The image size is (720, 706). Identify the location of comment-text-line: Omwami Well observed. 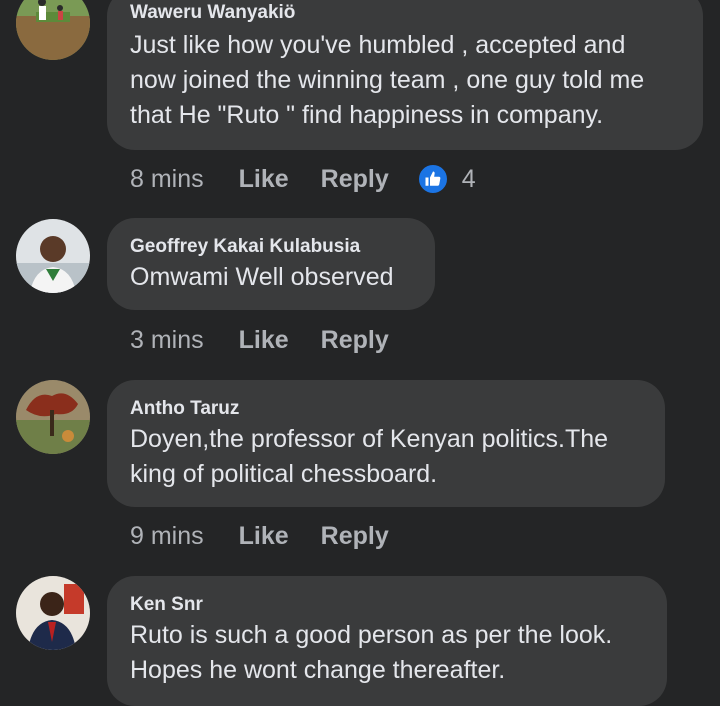
(262, 277).